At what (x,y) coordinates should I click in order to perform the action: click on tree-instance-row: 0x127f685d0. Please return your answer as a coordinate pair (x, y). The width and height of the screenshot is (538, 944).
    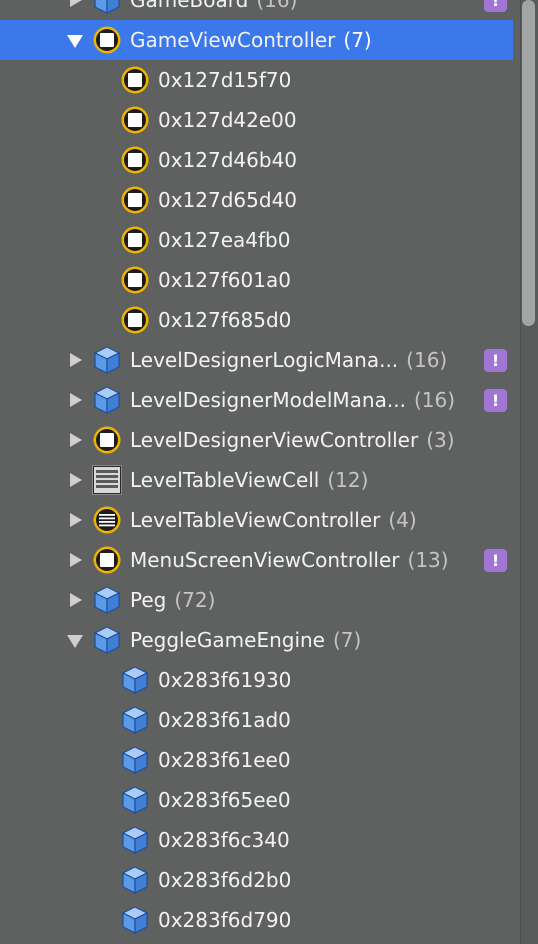
    Looking at the image, I should click on (256, 320).